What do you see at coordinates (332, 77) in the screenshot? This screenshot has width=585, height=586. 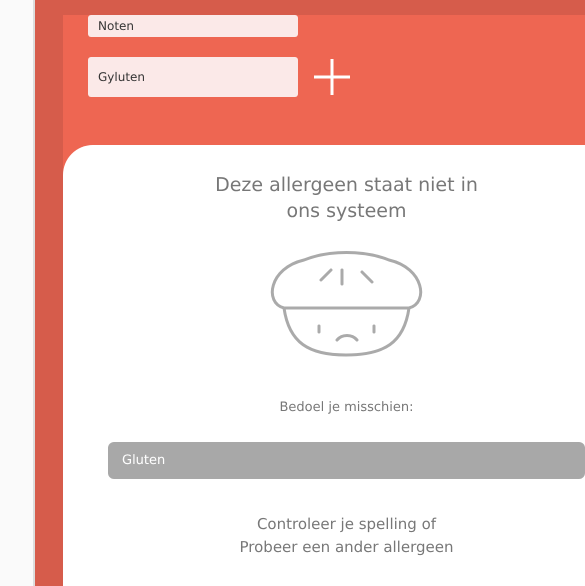 I see `plus-icon` at bounding box center [332, 77].